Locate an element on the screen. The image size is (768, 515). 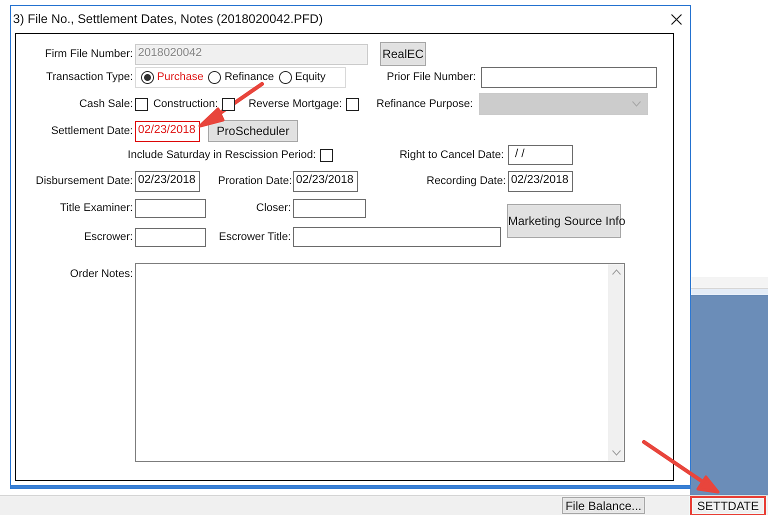
field-label: Escrower Title: is located at coordinates (254, 237).